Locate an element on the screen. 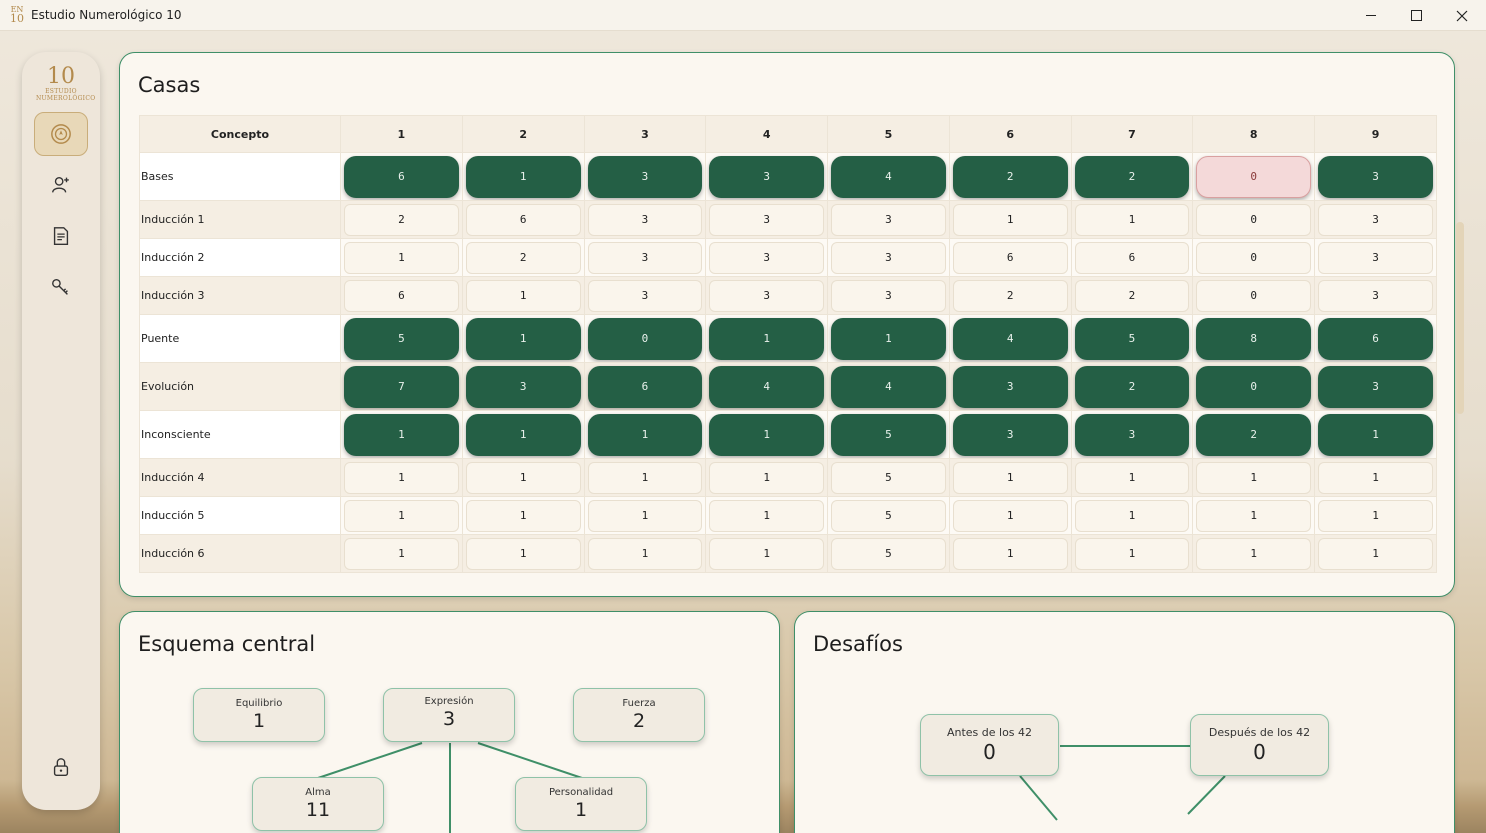  value-pill: 8 is located at coordinates (1254, 338).